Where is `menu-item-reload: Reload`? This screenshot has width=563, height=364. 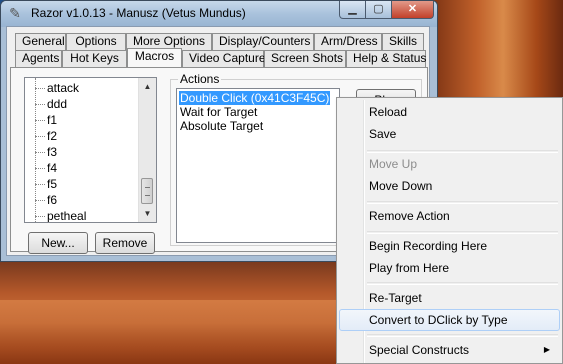 menu-item-reload: Reload is located at coordinates (449, 112).